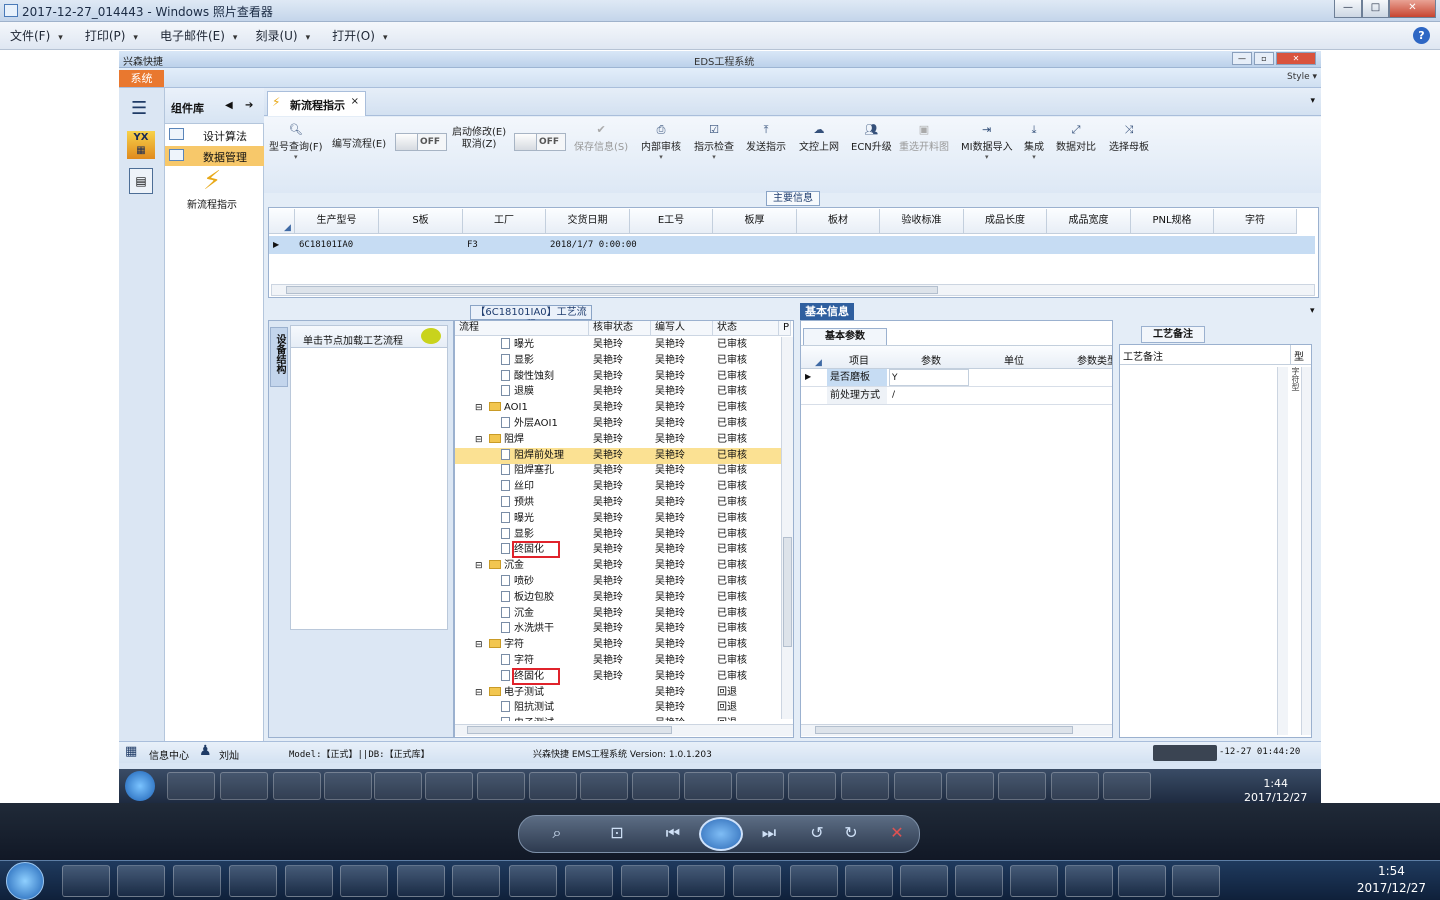  I want to click on minimize-button: —, so click(1348, 9).